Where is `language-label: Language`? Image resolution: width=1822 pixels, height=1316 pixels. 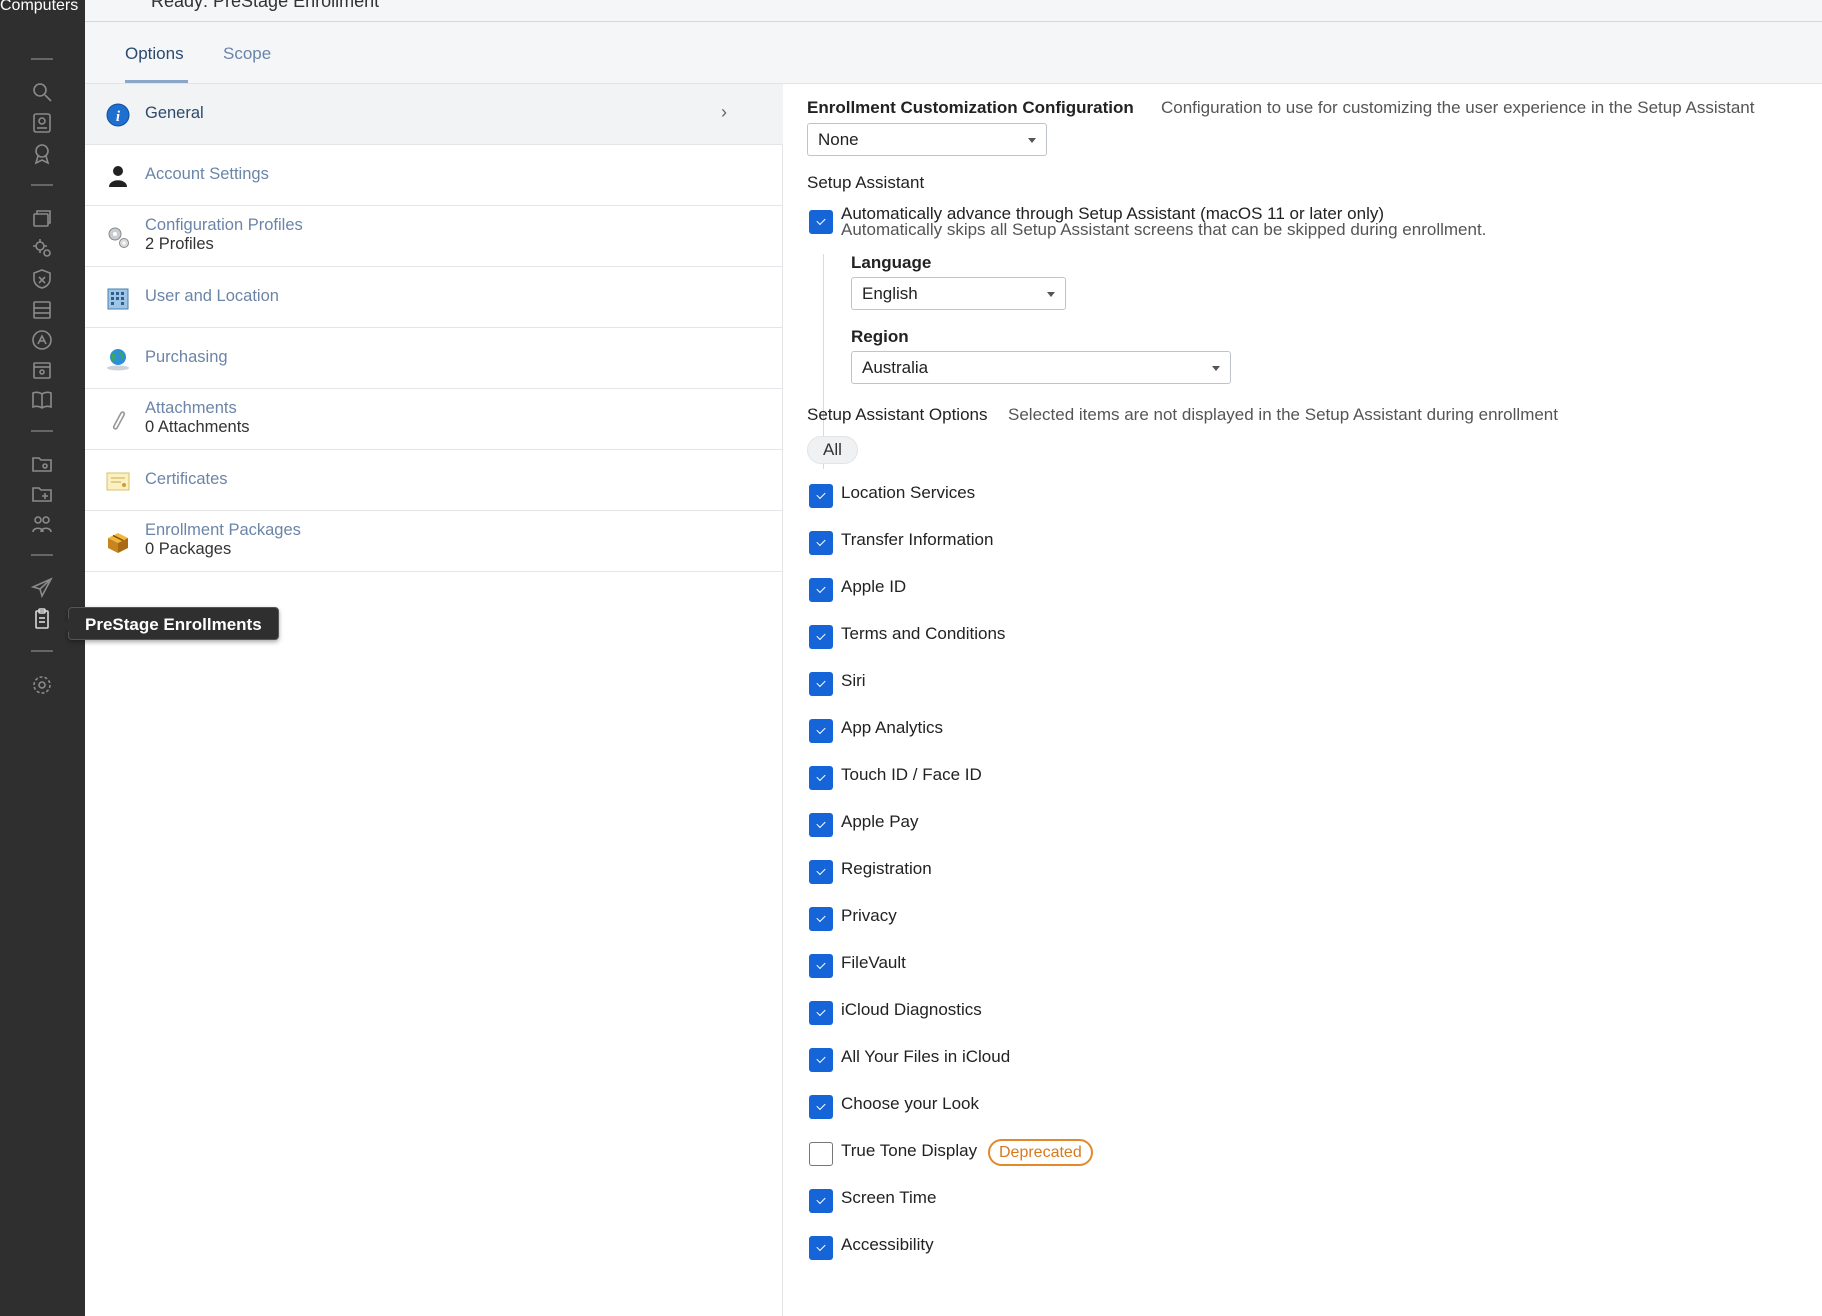 language-label: Language is located at coordinates (891, 262).